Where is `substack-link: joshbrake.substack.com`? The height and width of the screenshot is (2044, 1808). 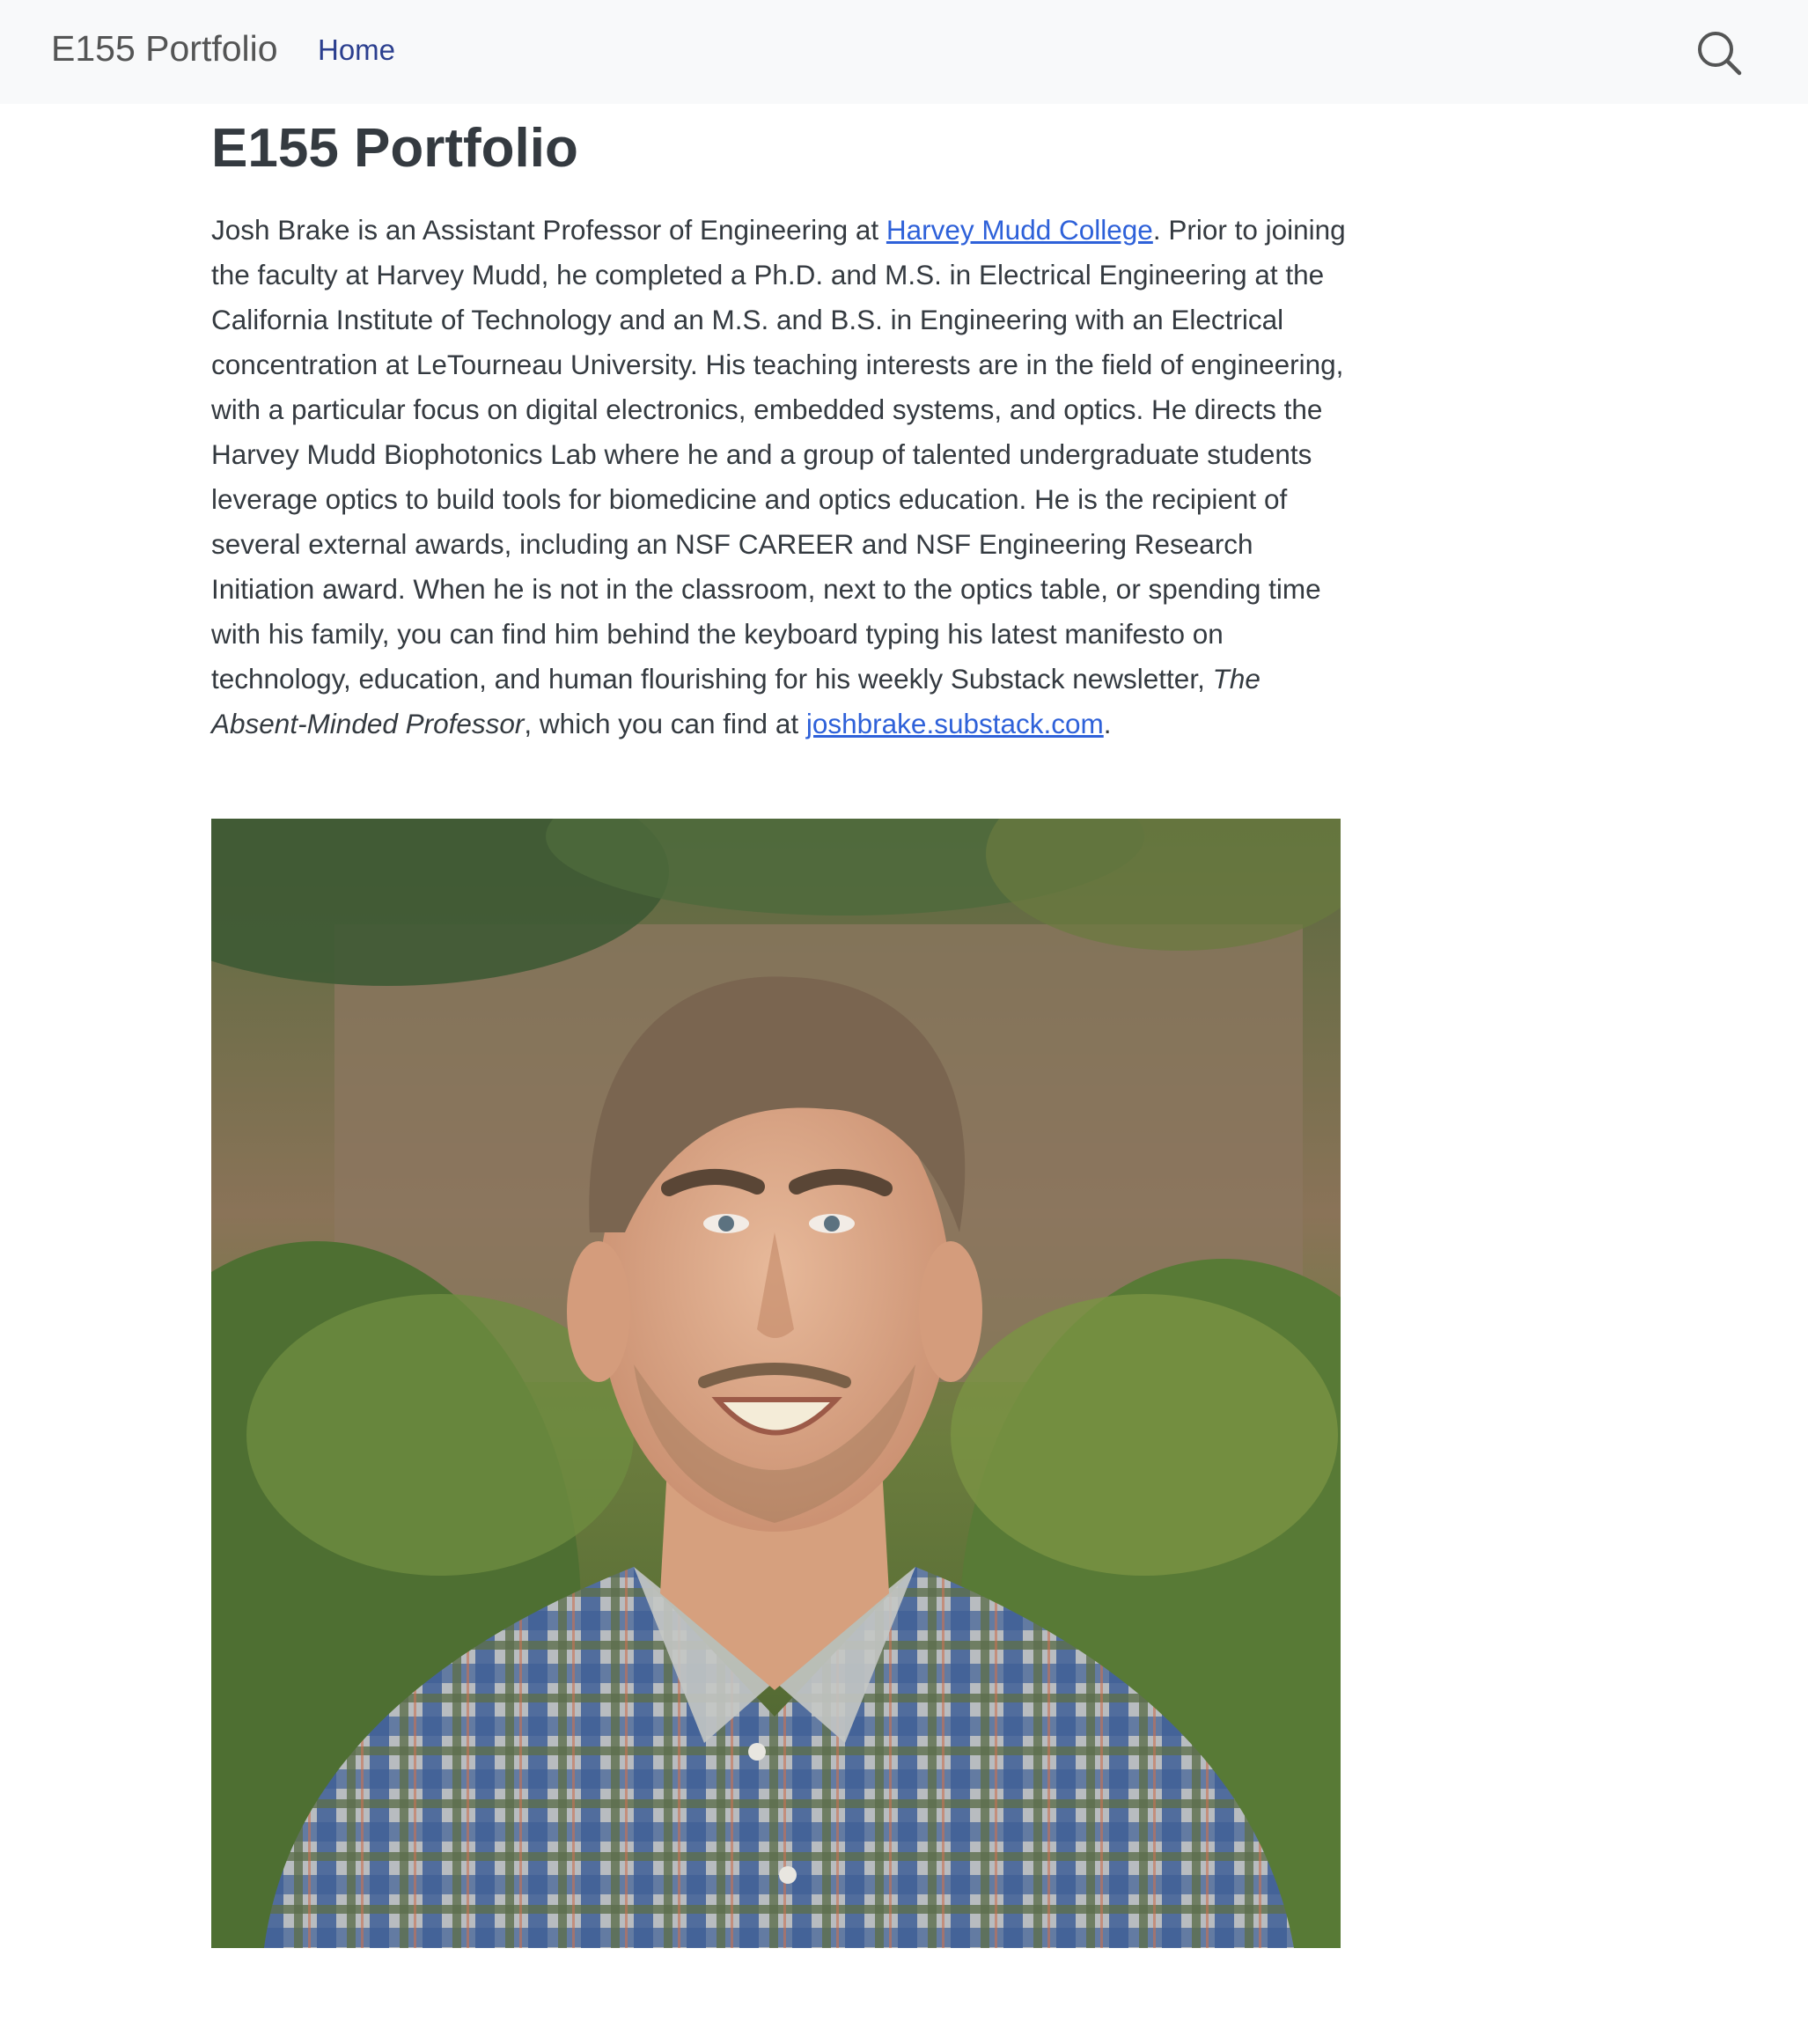 substack-link: joshbrake.substack.com is located at coordinates (955, 723).